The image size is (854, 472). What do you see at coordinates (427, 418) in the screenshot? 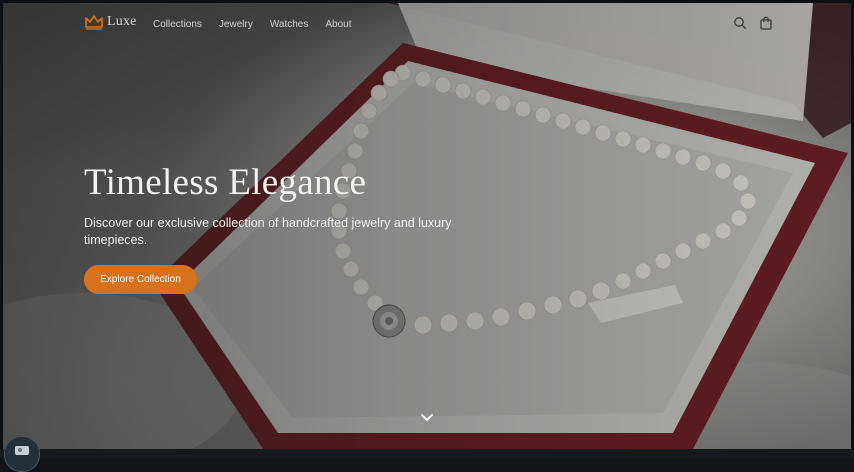
I see `chevron-down-icon` at bounding box center [427, 418].